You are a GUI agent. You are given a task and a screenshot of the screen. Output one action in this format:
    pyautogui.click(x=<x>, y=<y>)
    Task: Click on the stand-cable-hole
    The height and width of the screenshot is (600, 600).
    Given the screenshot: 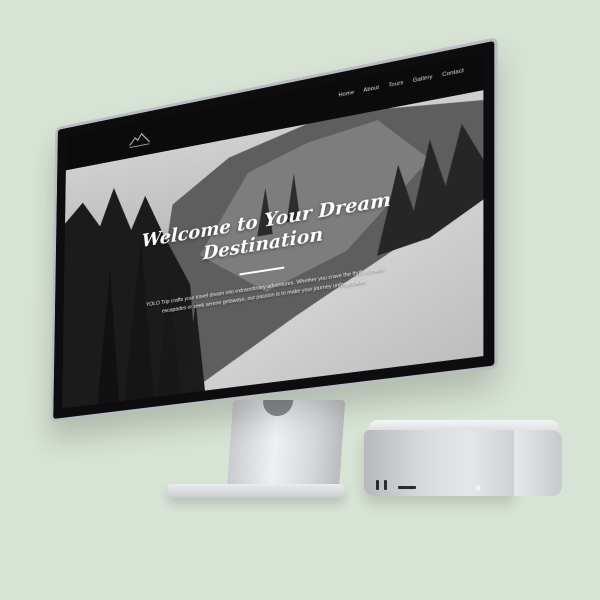 What is the action you would take?
    pyautogui.click(x=277, y=408)
    